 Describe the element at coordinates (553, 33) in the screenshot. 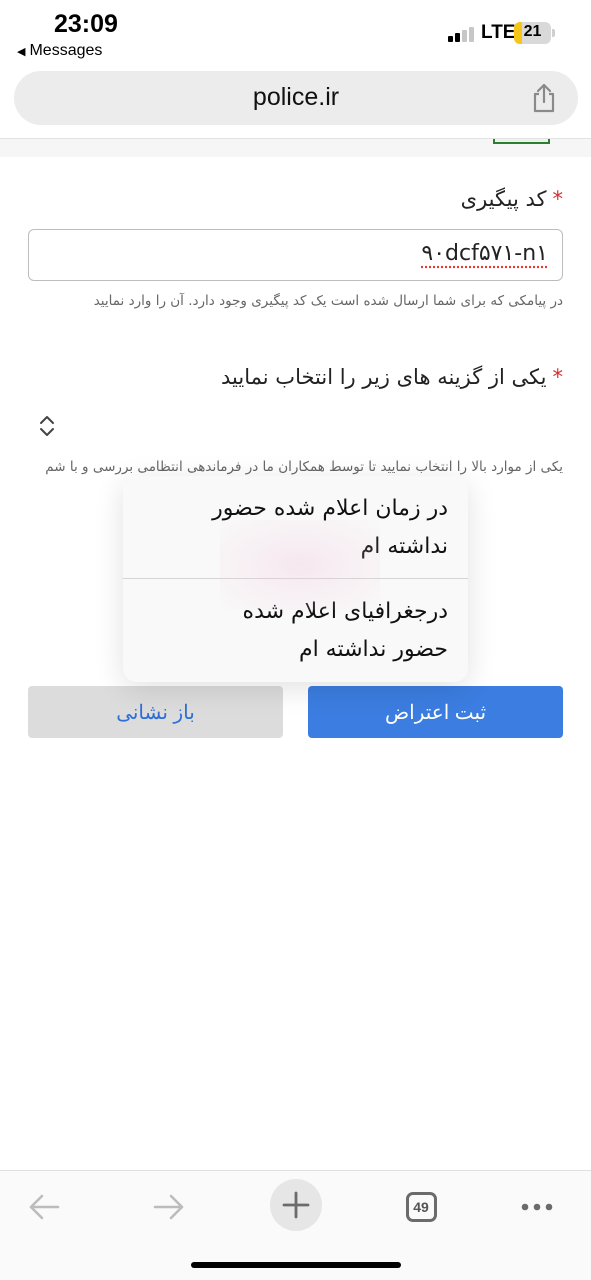

I see `battery-tip` at that location.